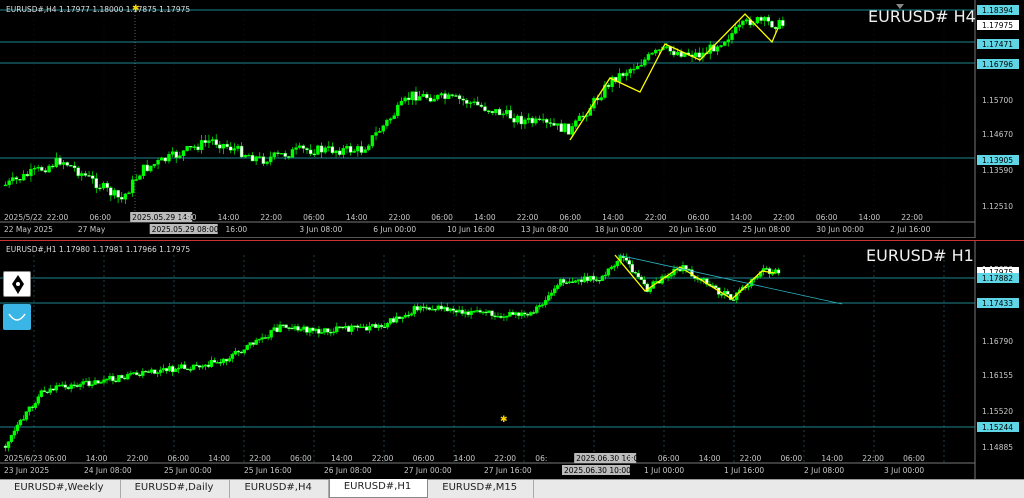 This screenshot has width=1024, height=498. I want to click on price-axis-label: 1.18394, so click(997, 10).